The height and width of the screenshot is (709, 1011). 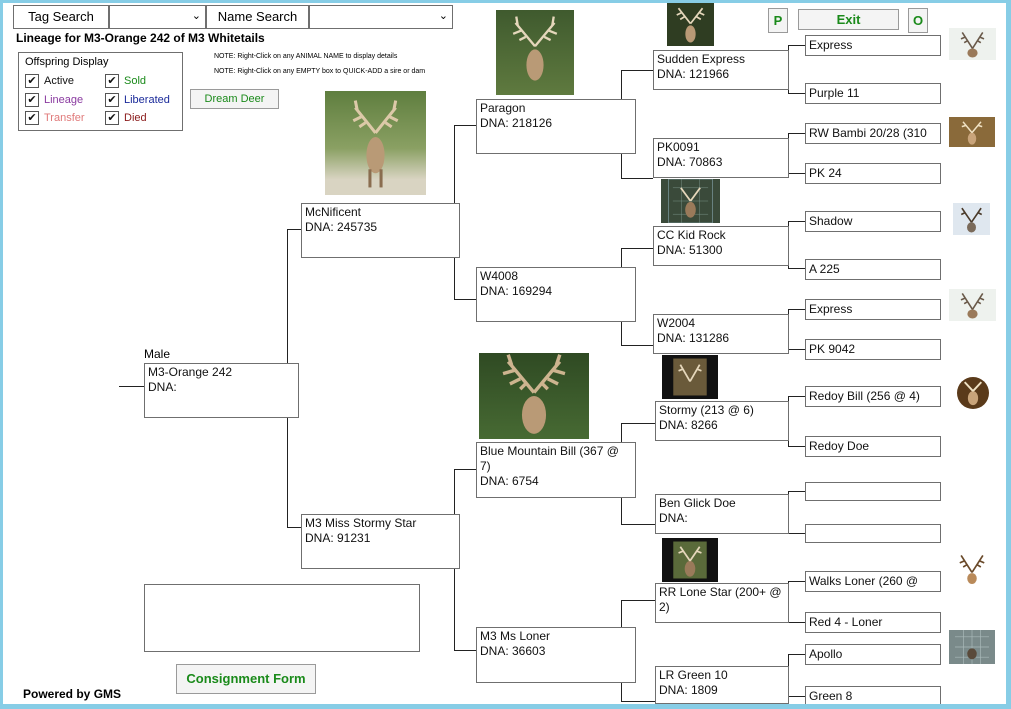 What do you see at coordinates (513, 651) in the screenshot?
I see `grandparent-dna: DNA: 36603` at bounding box center [513, 651].